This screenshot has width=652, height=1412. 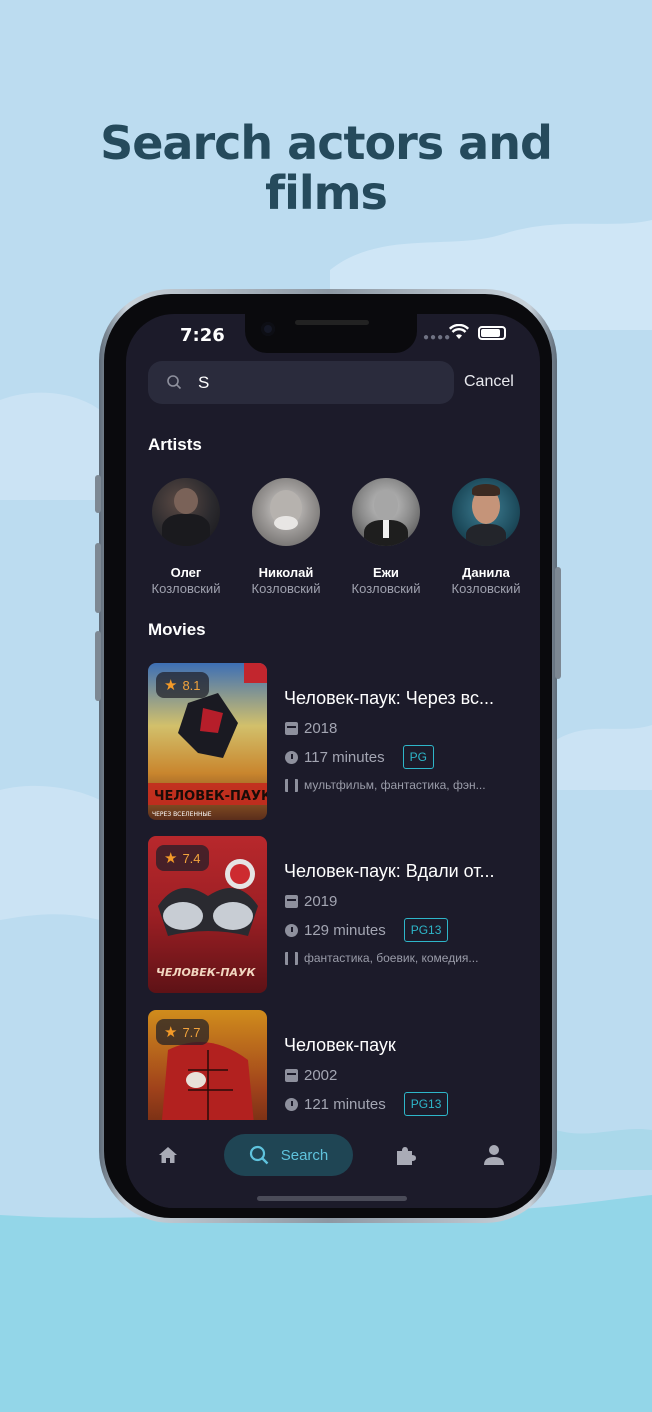 What do you see at coordinates (318, 383) in the screenshot?
I see `search-input` at bounding box center [318, 383].